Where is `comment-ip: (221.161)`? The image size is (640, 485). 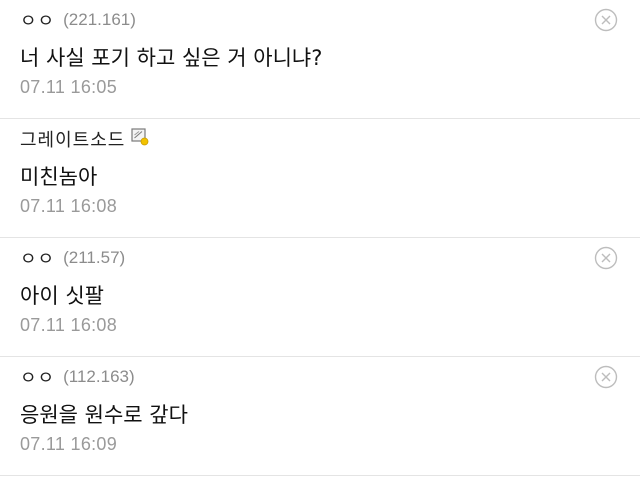
comment-ip: (221.161) is located at coordinates (99, 19).